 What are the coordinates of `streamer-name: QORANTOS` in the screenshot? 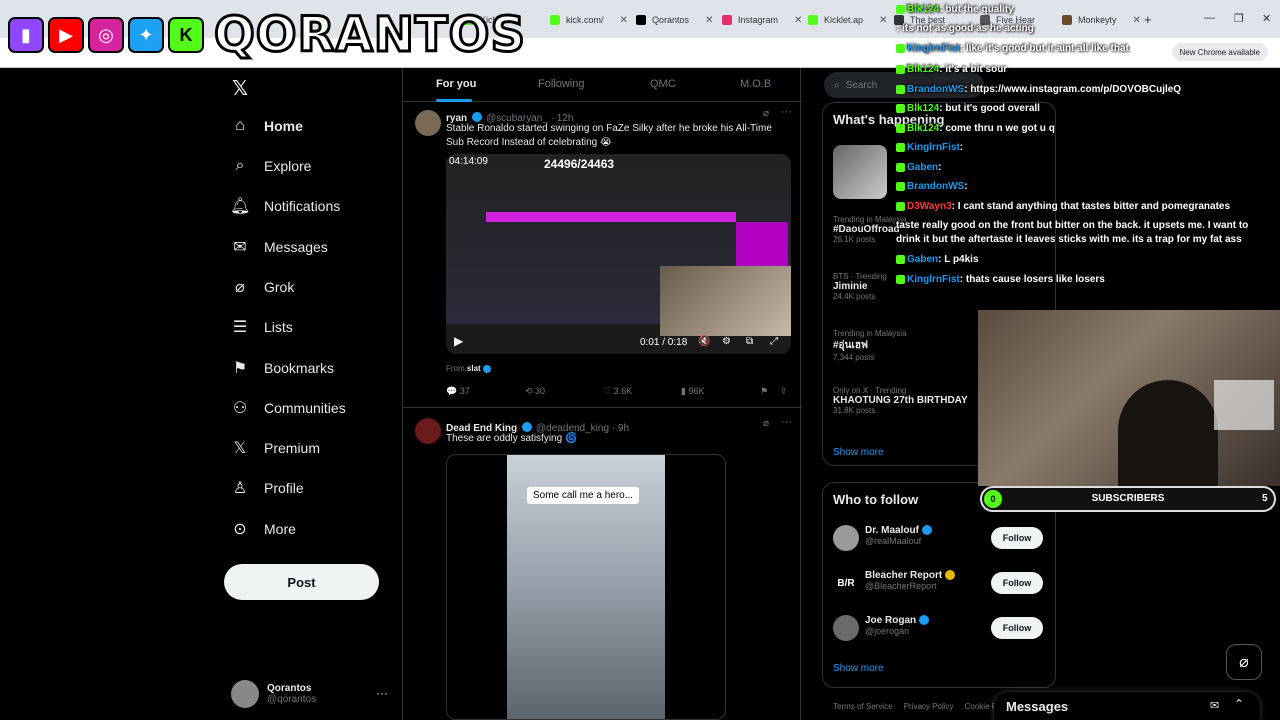 It's located at (369, 35).